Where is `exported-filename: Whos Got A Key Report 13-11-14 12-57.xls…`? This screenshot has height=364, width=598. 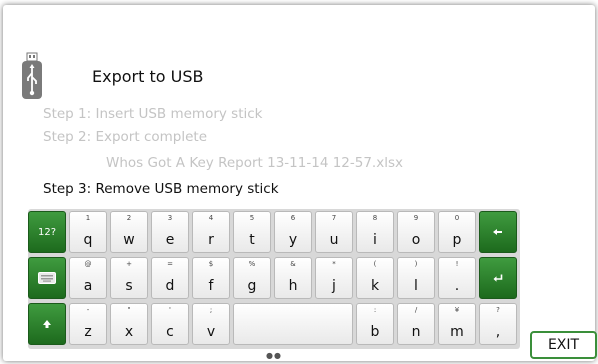 exported-filename: Whos Got A Key Report 13-11-14 12-57.xls… is located at coordinates (254, 163).